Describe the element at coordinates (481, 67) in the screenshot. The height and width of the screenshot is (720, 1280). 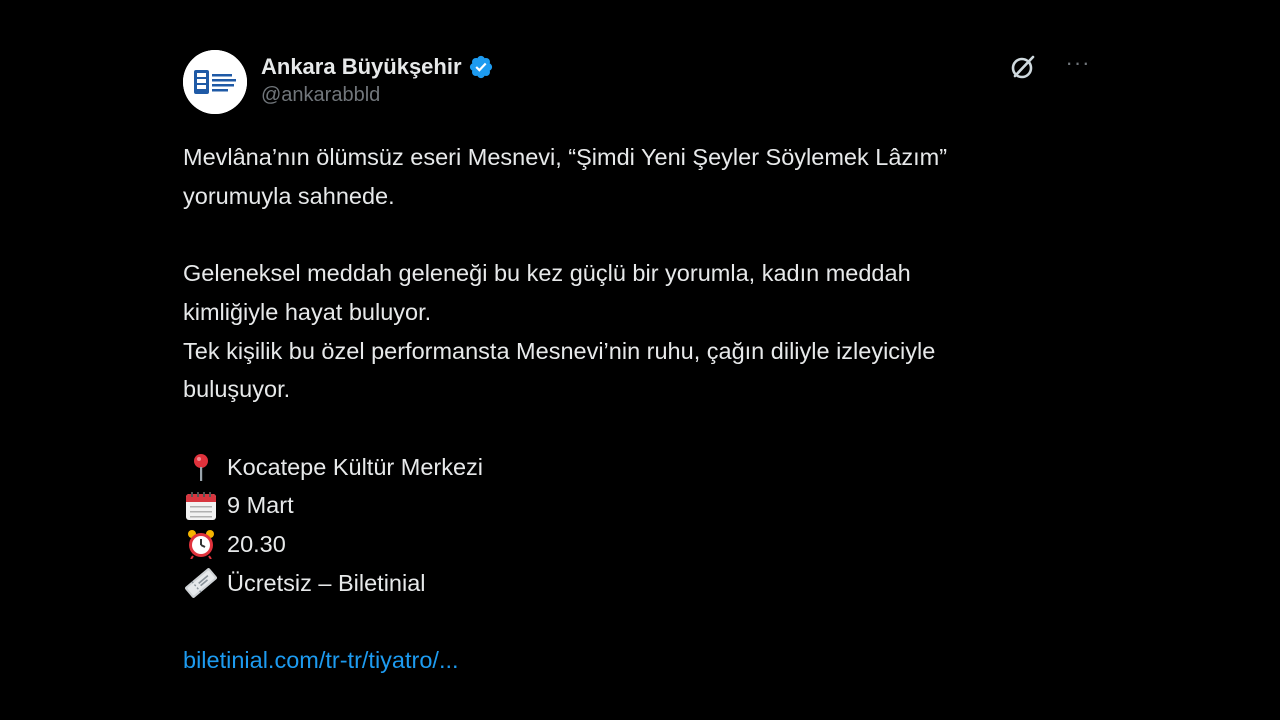
I see `verified-badge-icon` at that location.